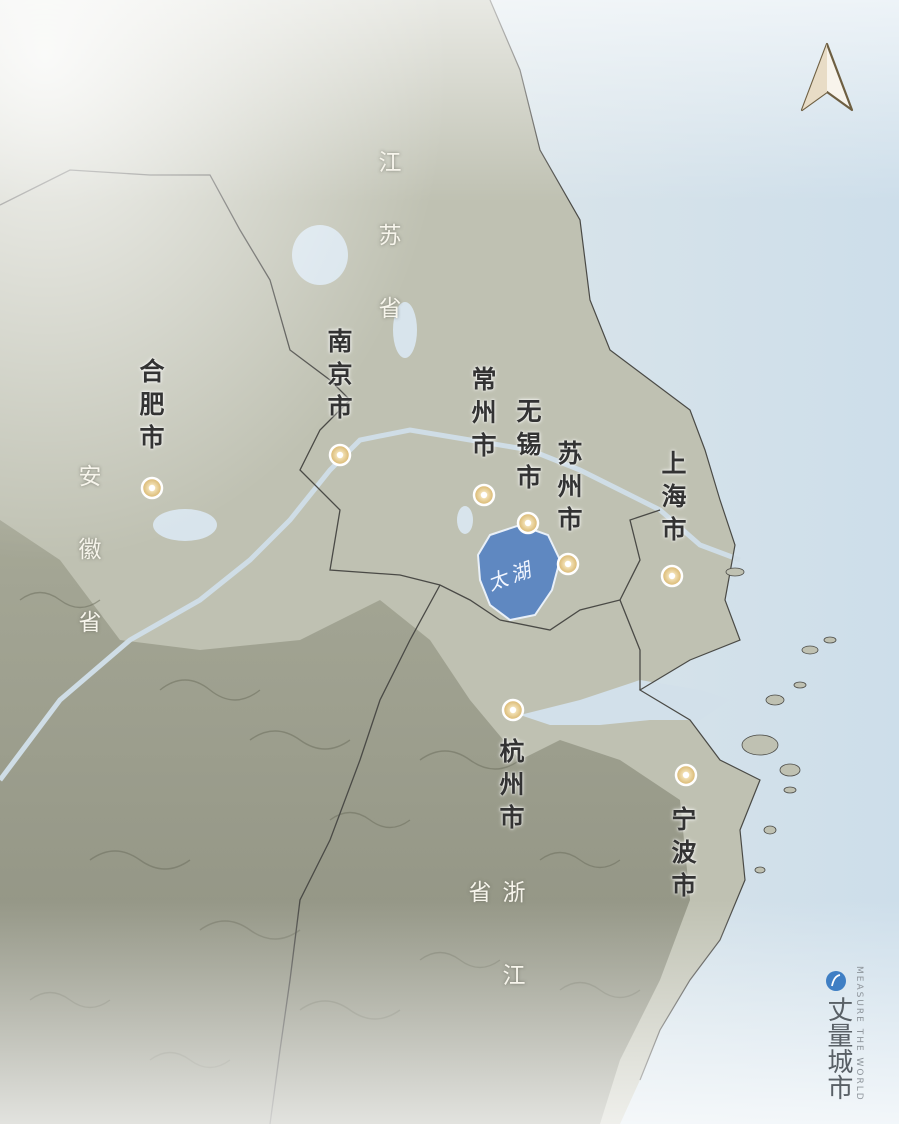 This screenshot has width=899, height=1124. I want to click on province-label-jiangsu: 江苏省, so click(387, 259).